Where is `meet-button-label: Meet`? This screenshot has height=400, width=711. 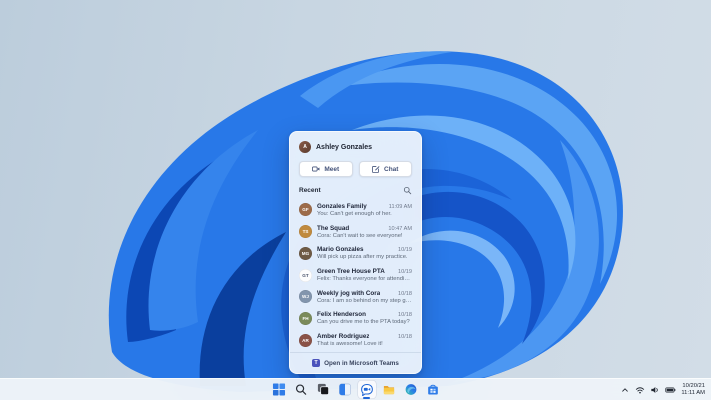 meet-button-label: Meet is located at coordinates (332, 169).